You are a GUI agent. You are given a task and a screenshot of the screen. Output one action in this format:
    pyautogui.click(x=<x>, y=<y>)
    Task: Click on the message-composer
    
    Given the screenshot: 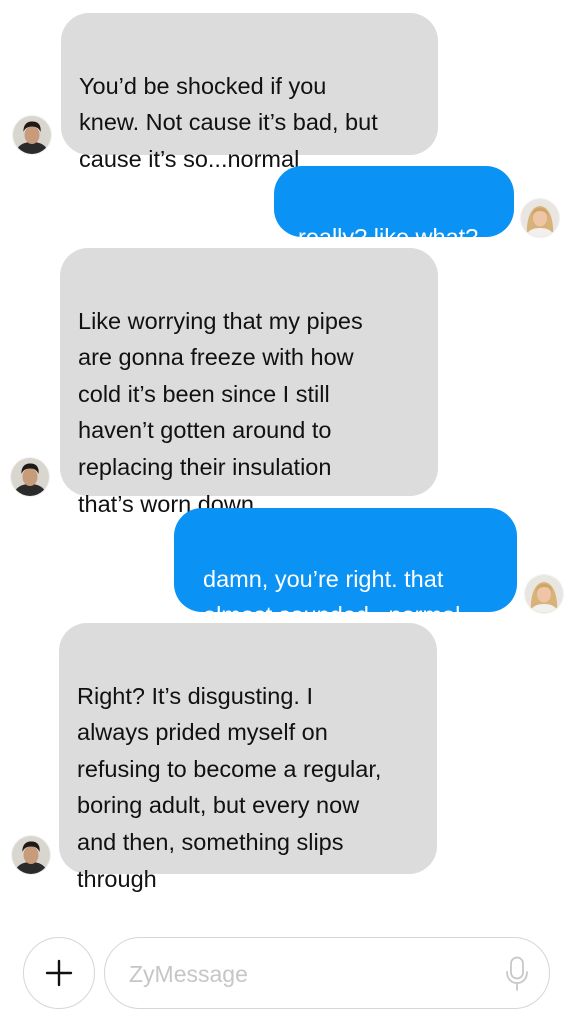 What is the action you would take?
    pyautogui.click(x=327, y=973)
    